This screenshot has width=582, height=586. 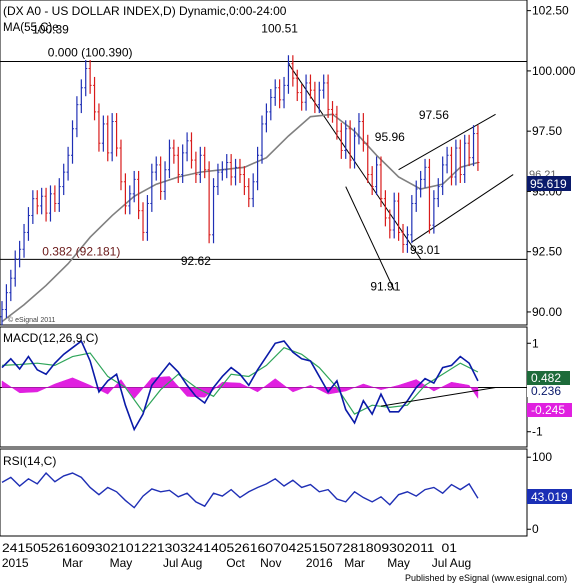 What do you see at coordinates (319, 563) in the screenshot?
I see `x-month-label-6: 2016` at bounding box center [319, 563].